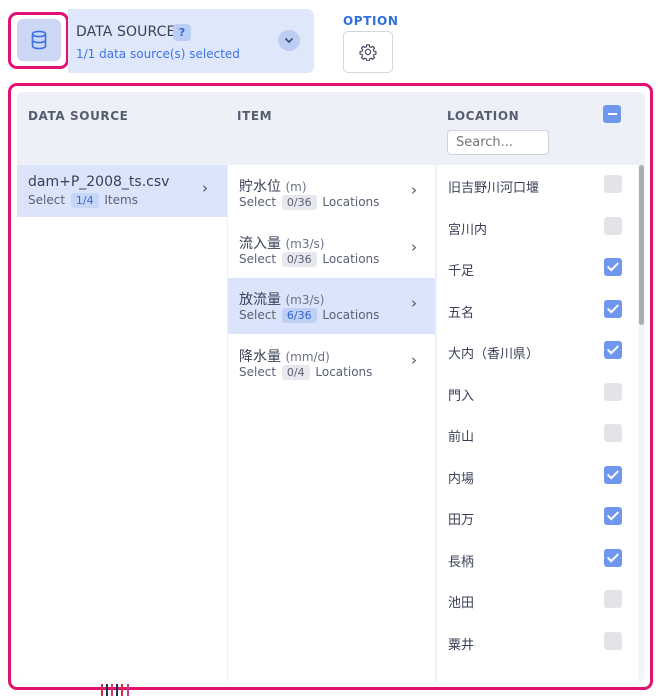  What do you see at coordinates (260, 244) in the screenshot?
I see `item-name-text: 流入量` at bounding box center [260, 244].